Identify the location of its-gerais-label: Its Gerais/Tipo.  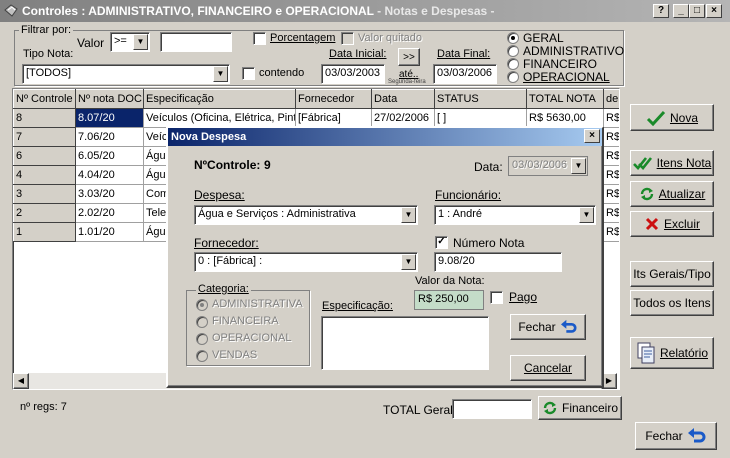
(672, 274).